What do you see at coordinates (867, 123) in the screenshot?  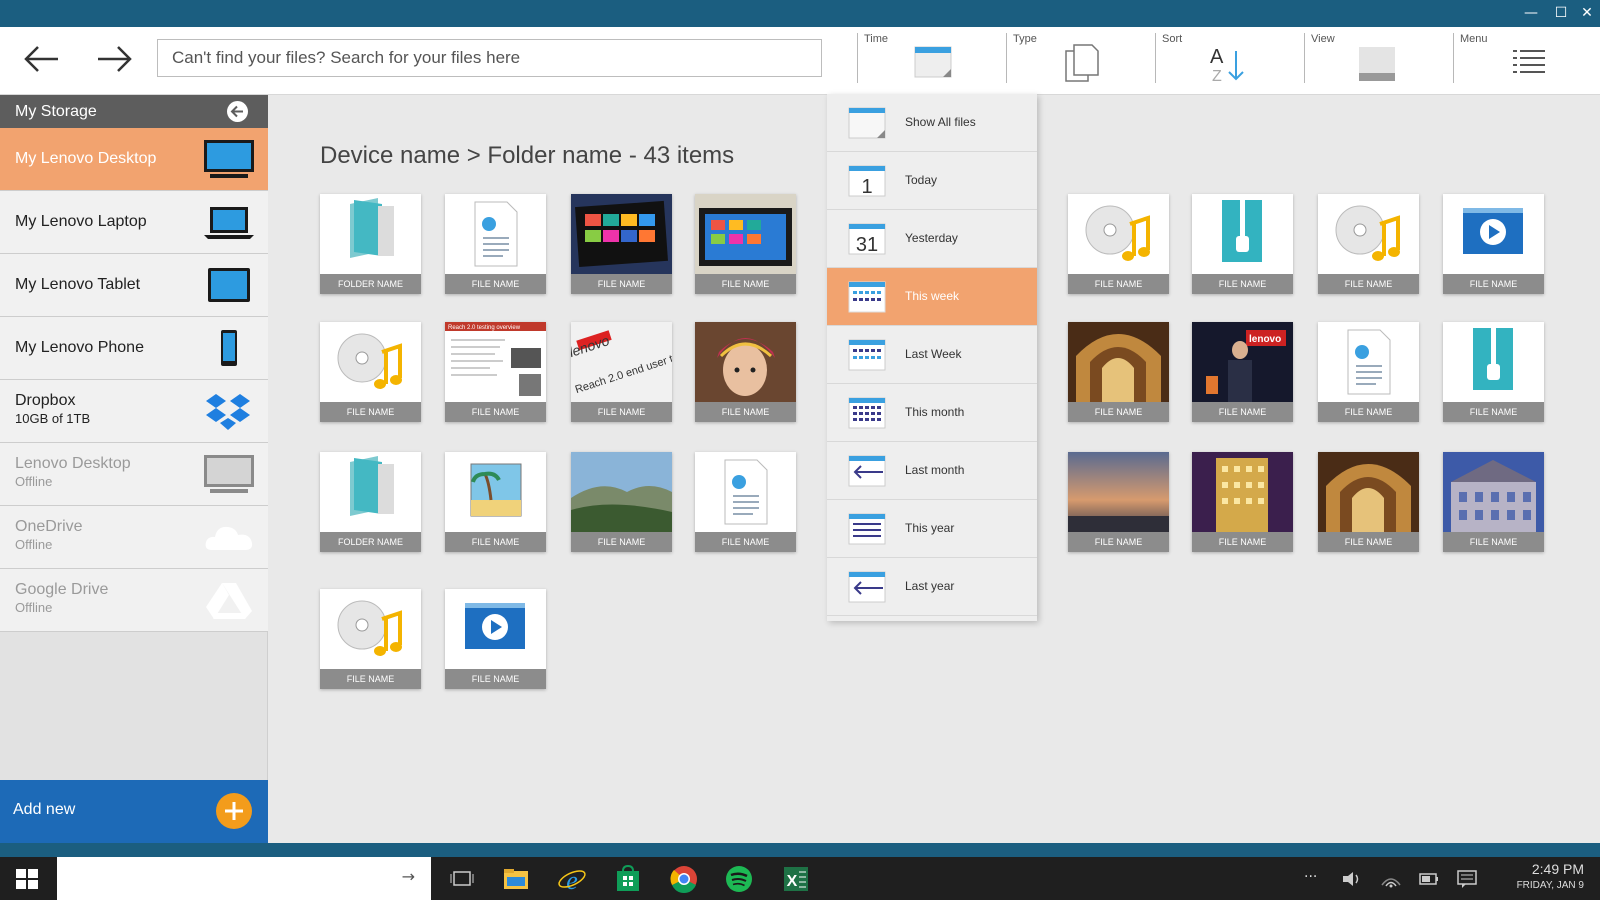 I see `calendar-icon` at bounding box center [867, 123].